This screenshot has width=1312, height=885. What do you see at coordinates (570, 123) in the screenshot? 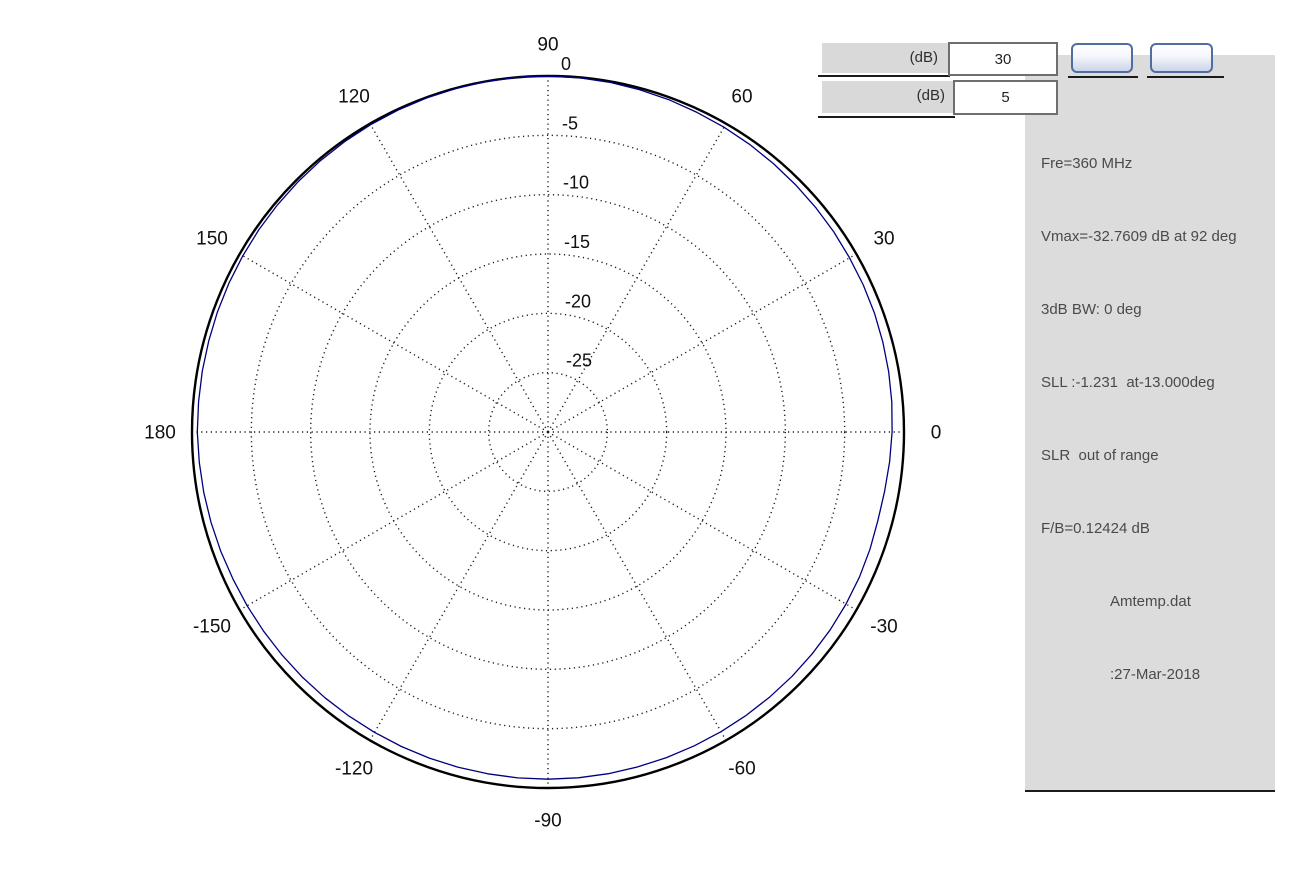
I see `radial-tick-label: -5` at bounding box center [570, 123].